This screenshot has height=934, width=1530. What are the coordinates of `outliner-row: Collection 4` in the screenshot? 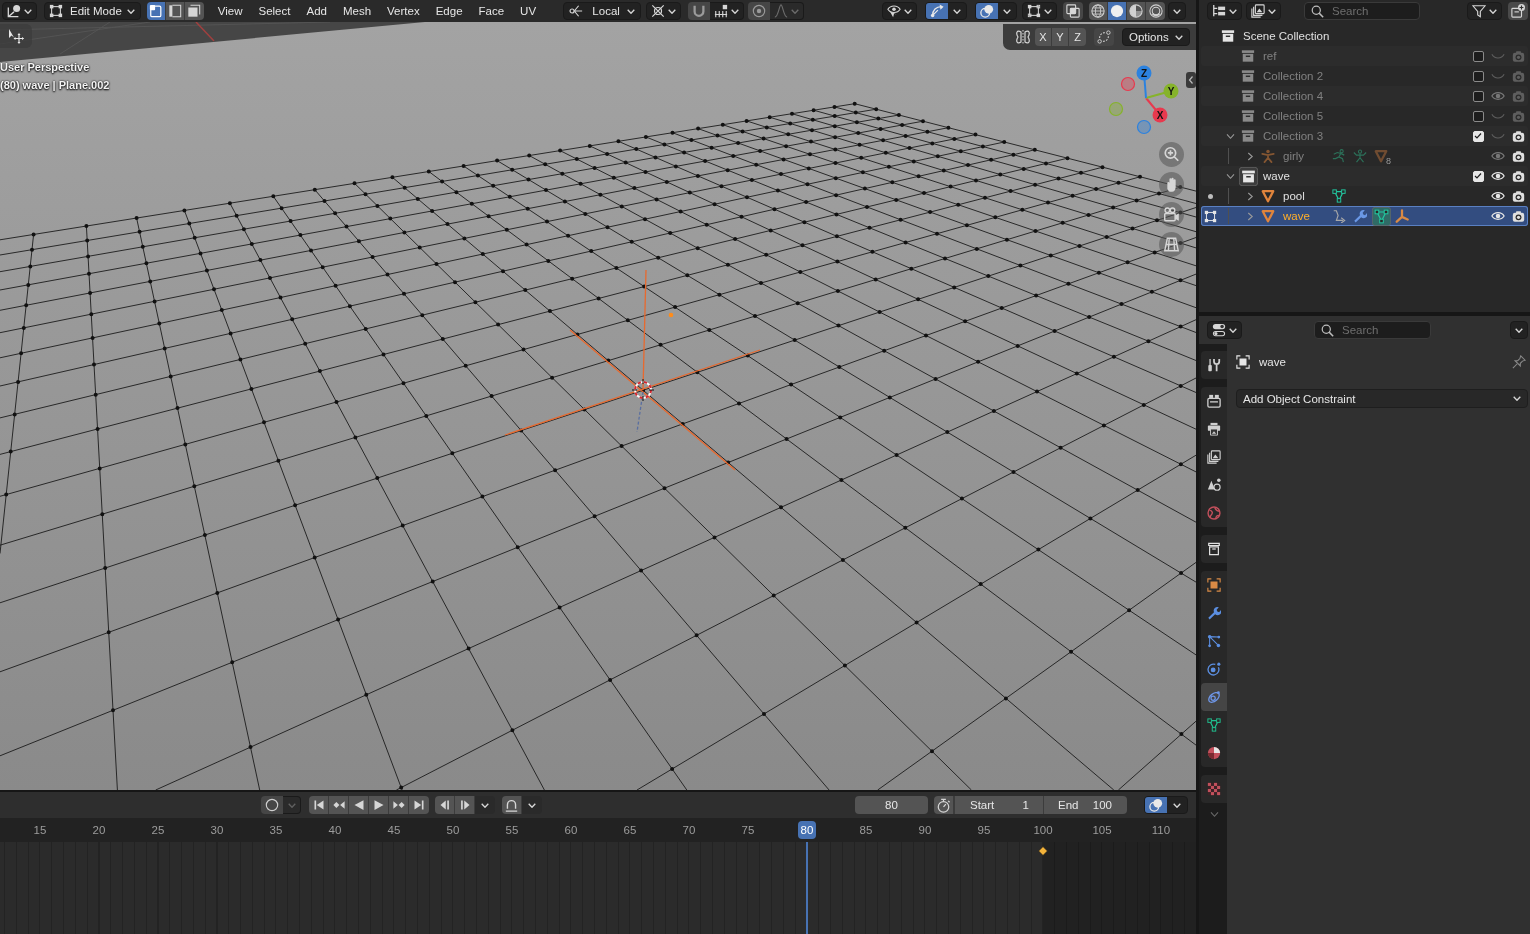 It's located at (1364, 96).